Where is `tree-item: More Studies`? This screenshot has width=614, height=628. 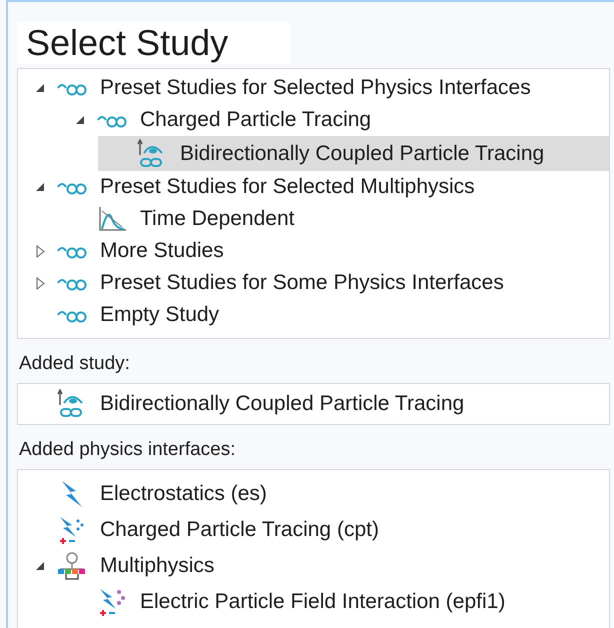
tree-item: More Studies is located at coordinates (313, 251).